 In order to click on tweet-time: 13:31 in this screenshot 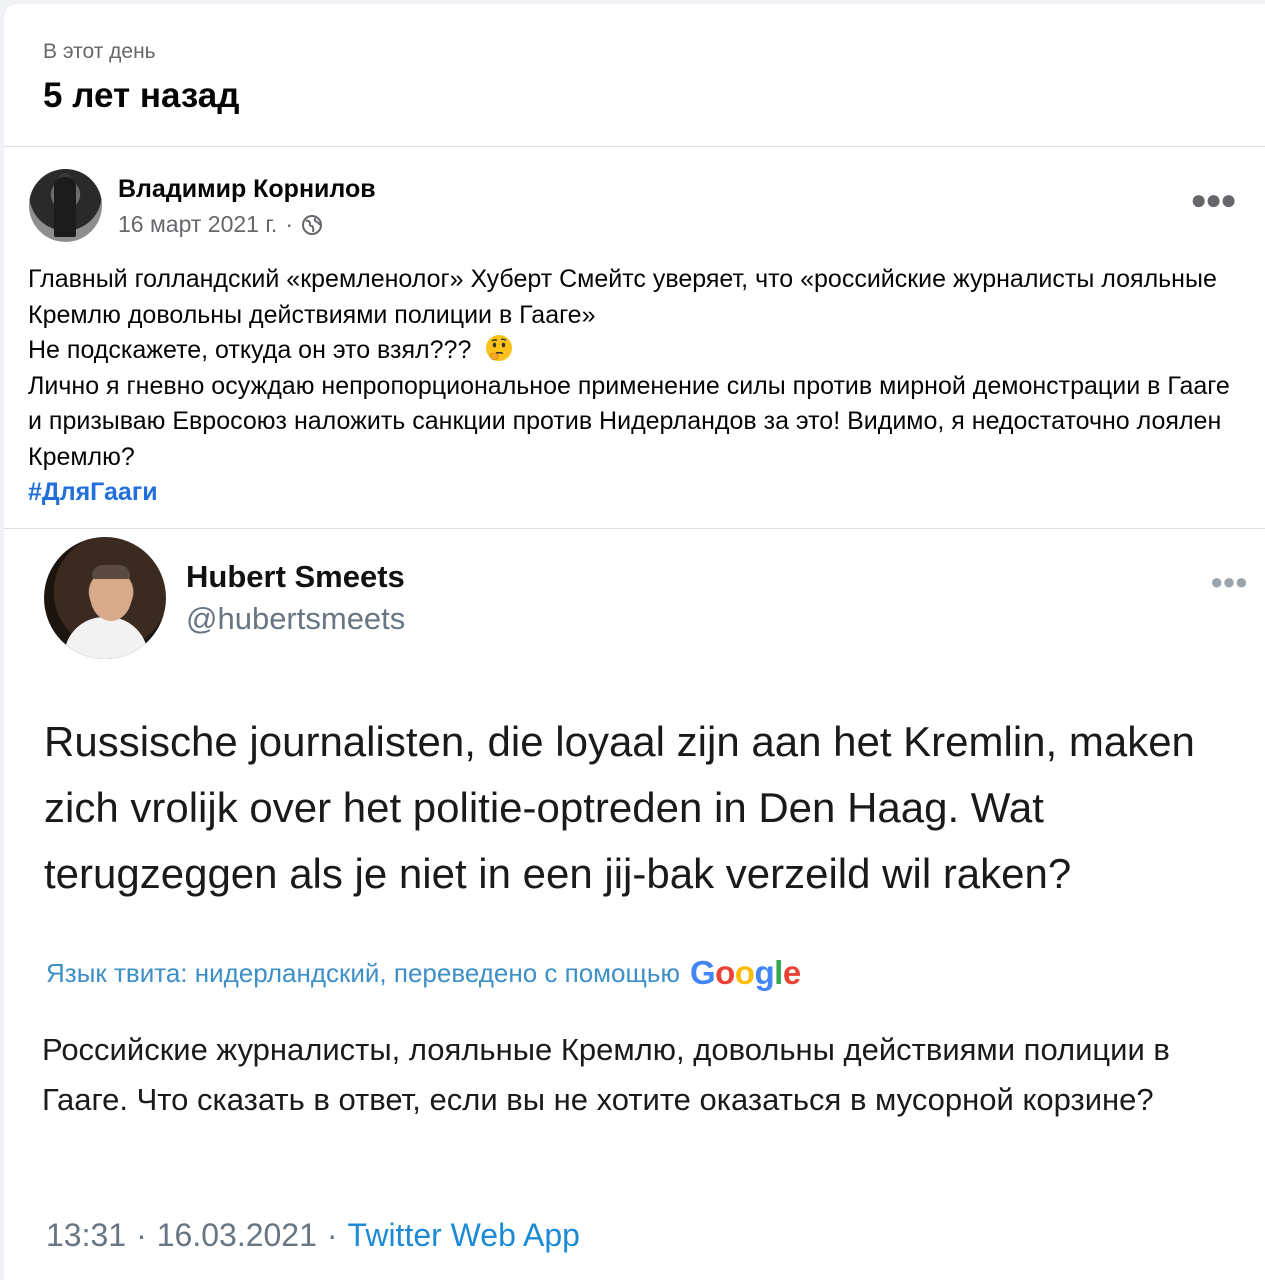, I will do `click(86, 1235)`.